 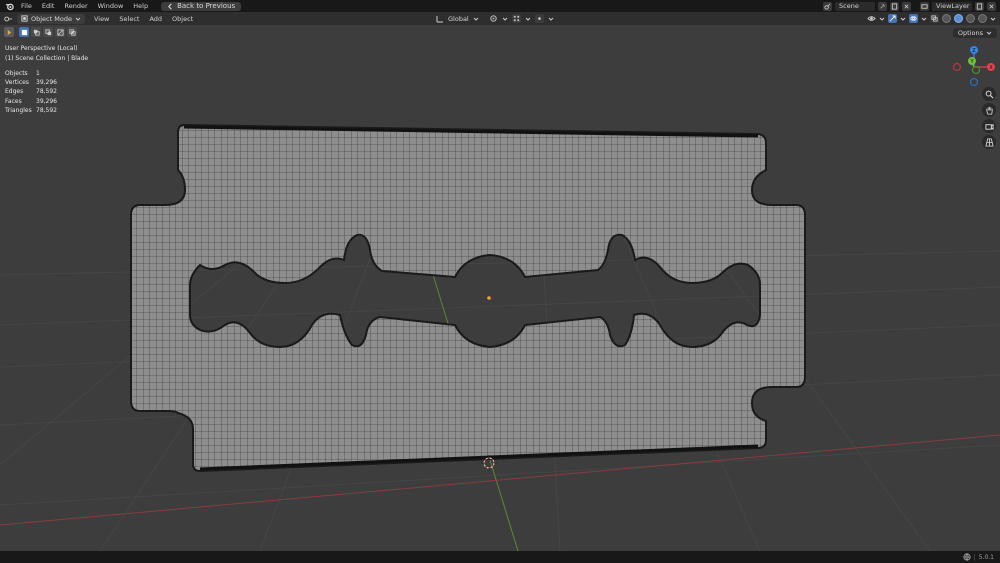 I want to click on view-layer-icon, so click(x=924, y=6).